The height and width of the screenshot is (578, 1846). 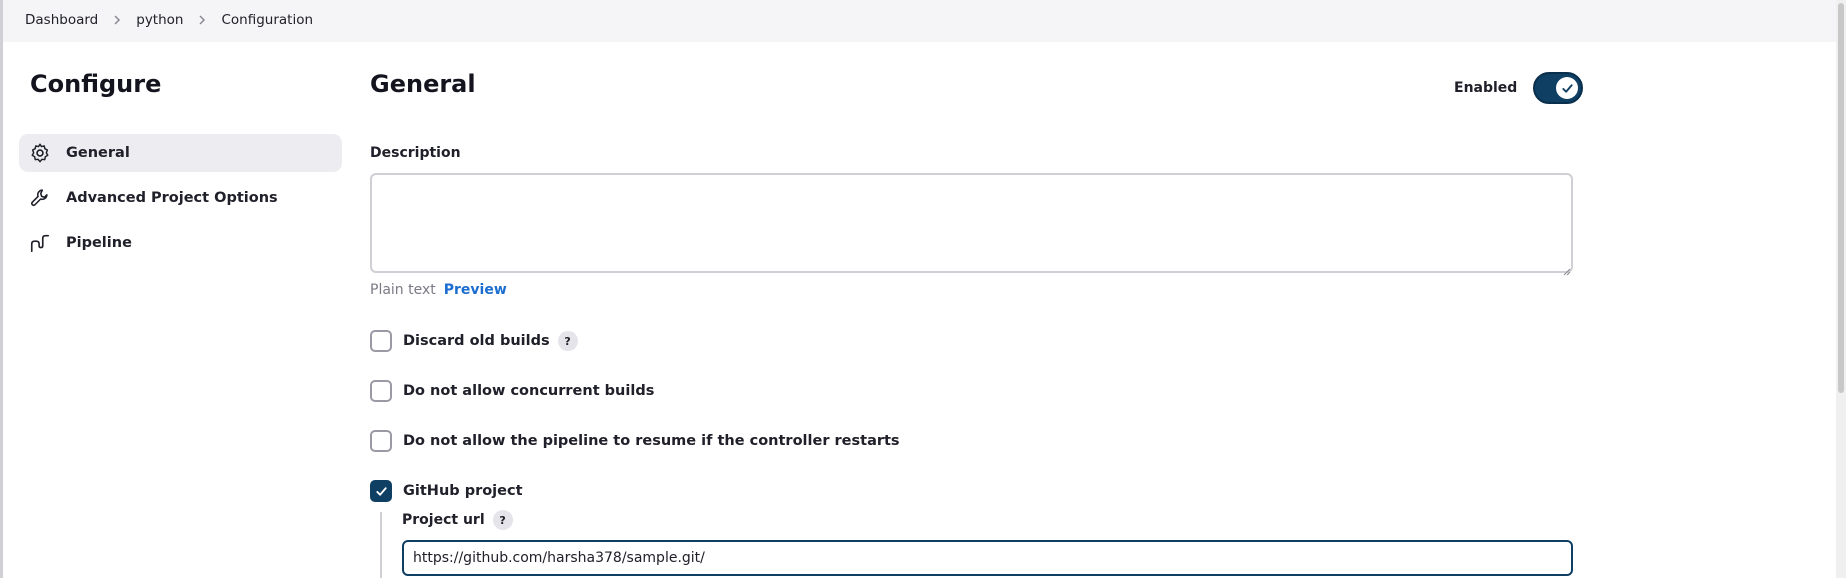 What do you see at coordinates (381, 545) in the screenshot?
I see `nested-section-divider` at bounding box center [381, 545].